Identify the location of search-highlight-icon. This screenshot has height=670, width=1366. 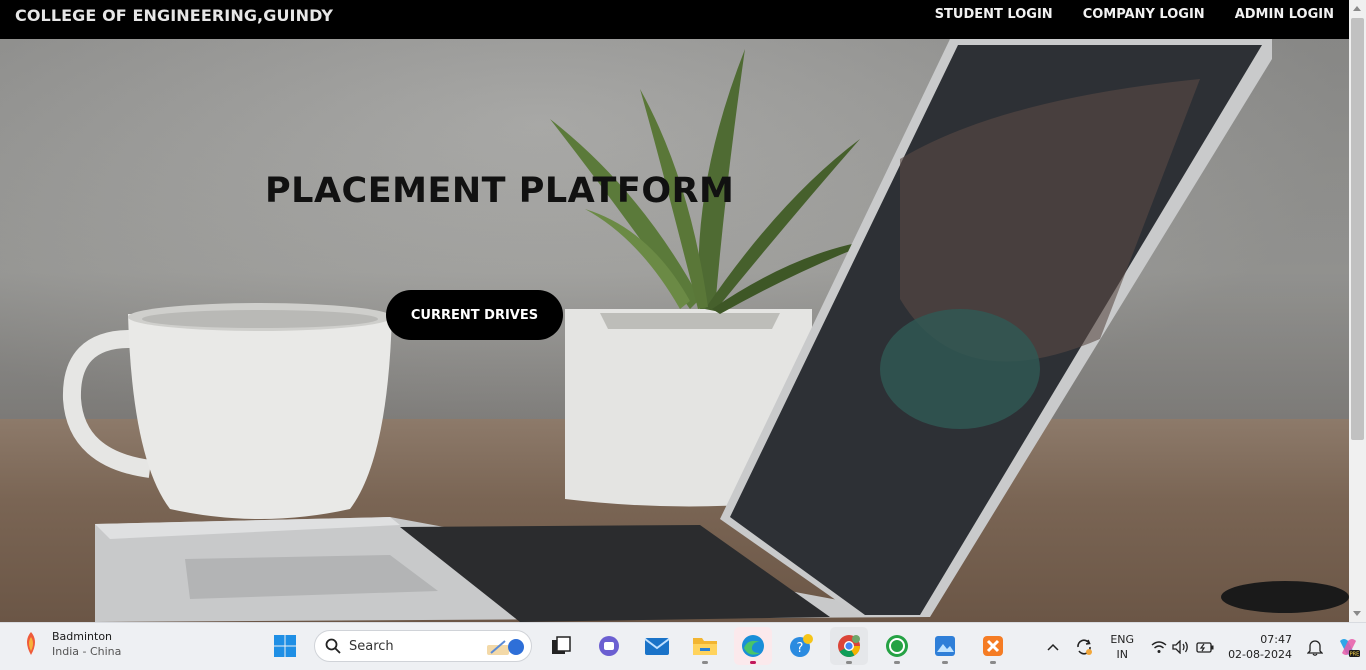
(505, 647).